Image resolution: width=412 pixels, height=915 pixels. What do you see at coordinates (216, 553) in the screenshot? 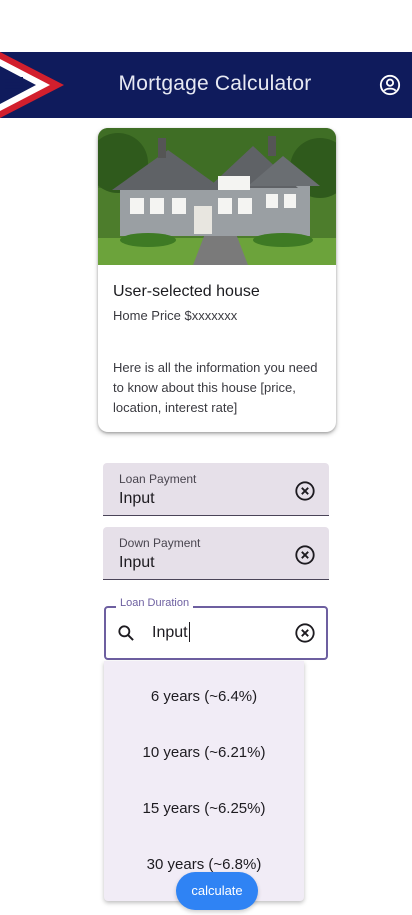
I see `down-payment-field: Down Payment Input` at bounding box center [216, 553].